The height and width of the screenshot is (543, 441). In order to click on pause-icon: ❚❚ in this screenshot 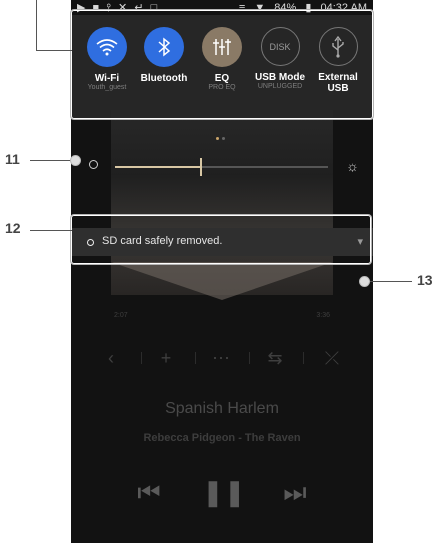, I will do `click(224, 492)`.